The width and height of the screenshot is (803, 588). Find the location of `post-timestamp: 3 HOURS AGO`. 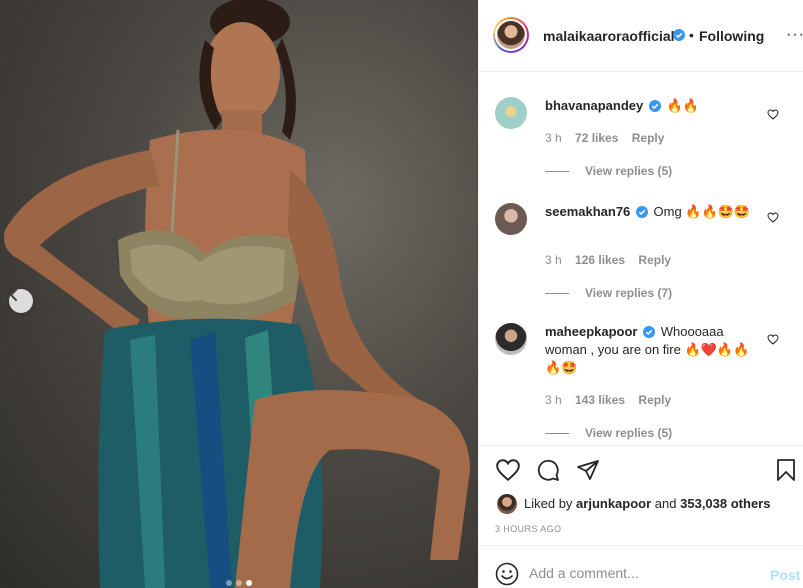

post-timestamp: 3 HOURS AGO is located at coordinates (528, 529).